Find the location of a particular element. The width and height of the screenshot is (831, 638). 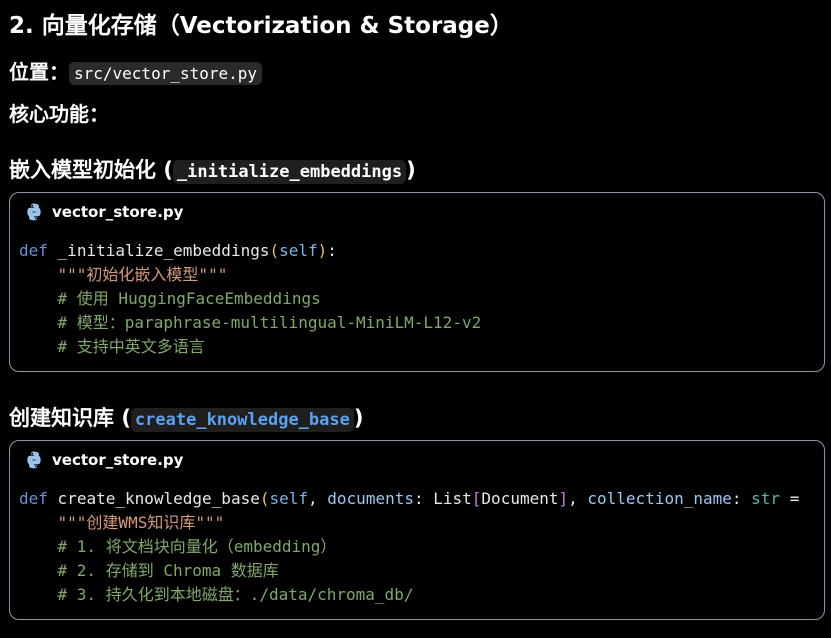

location-path: src/vector_store.py is located at coordinates (166, 73).